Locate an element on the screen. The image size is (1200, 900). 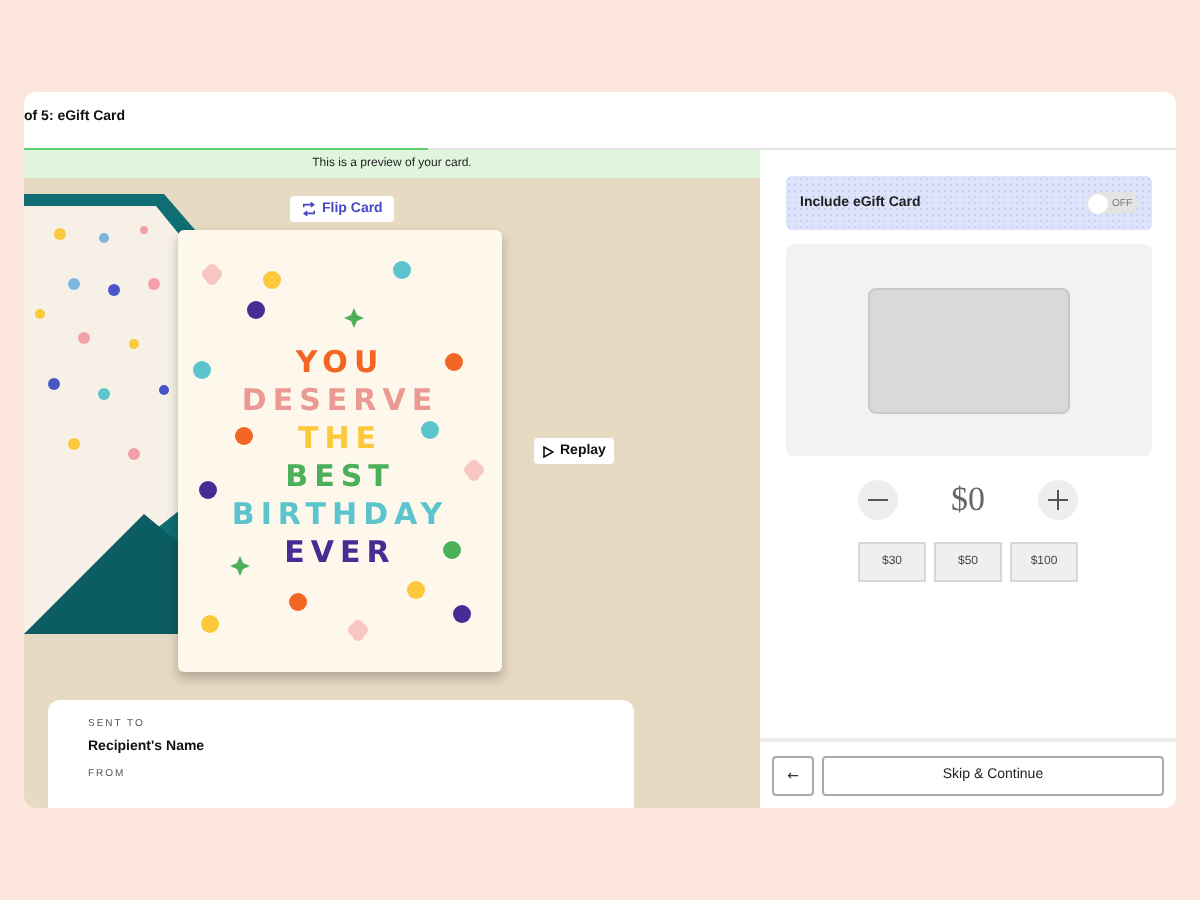
card-message-line: BEST is located at coordinates (340, 476).